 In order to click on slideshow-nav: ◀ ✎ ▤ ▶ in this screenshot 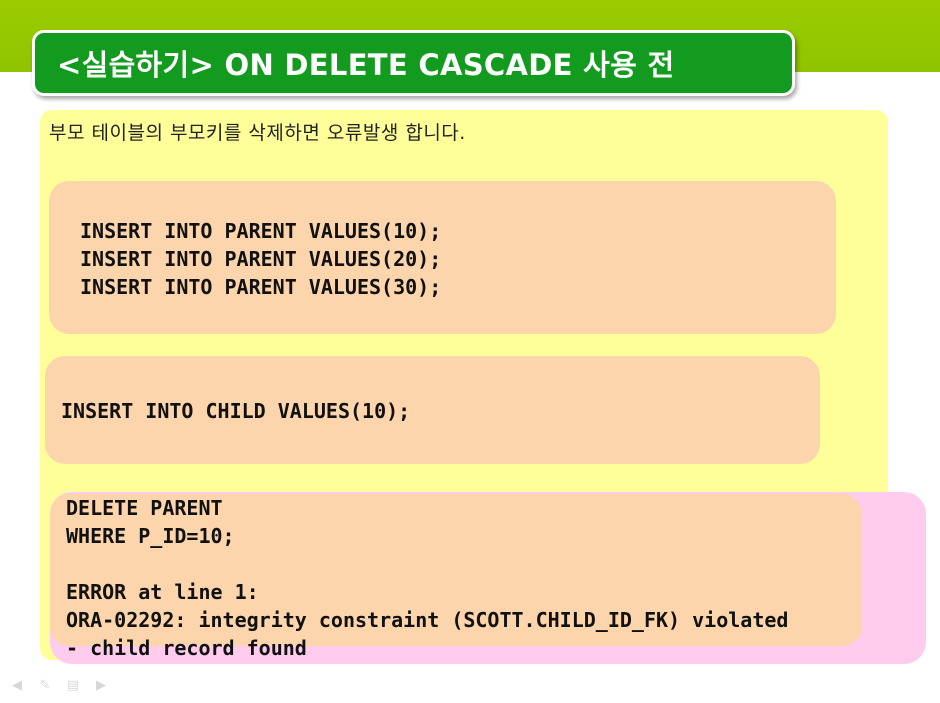, I will do `click(59, 685)`.